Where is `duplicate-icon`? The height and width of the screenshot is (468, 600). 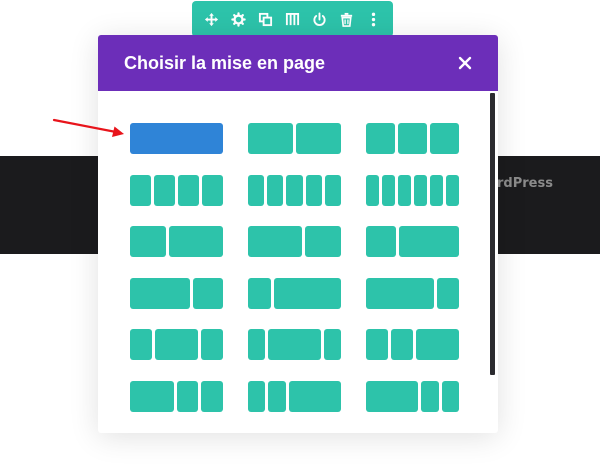 duplicate-icon is located at coordinates (266, 19).